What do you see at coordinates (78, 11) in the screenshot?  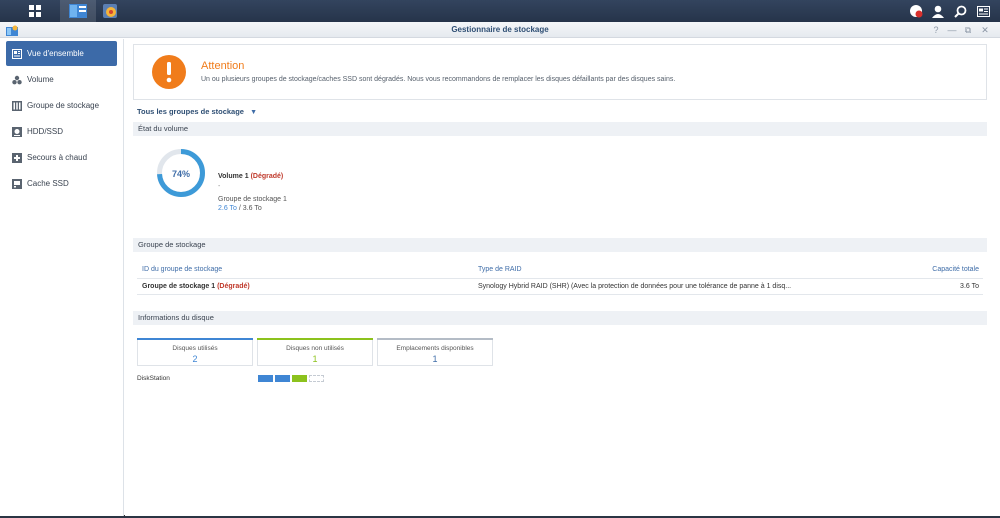 I see `storage-manager-taskbar-icon` at bounding box center [78, 11].